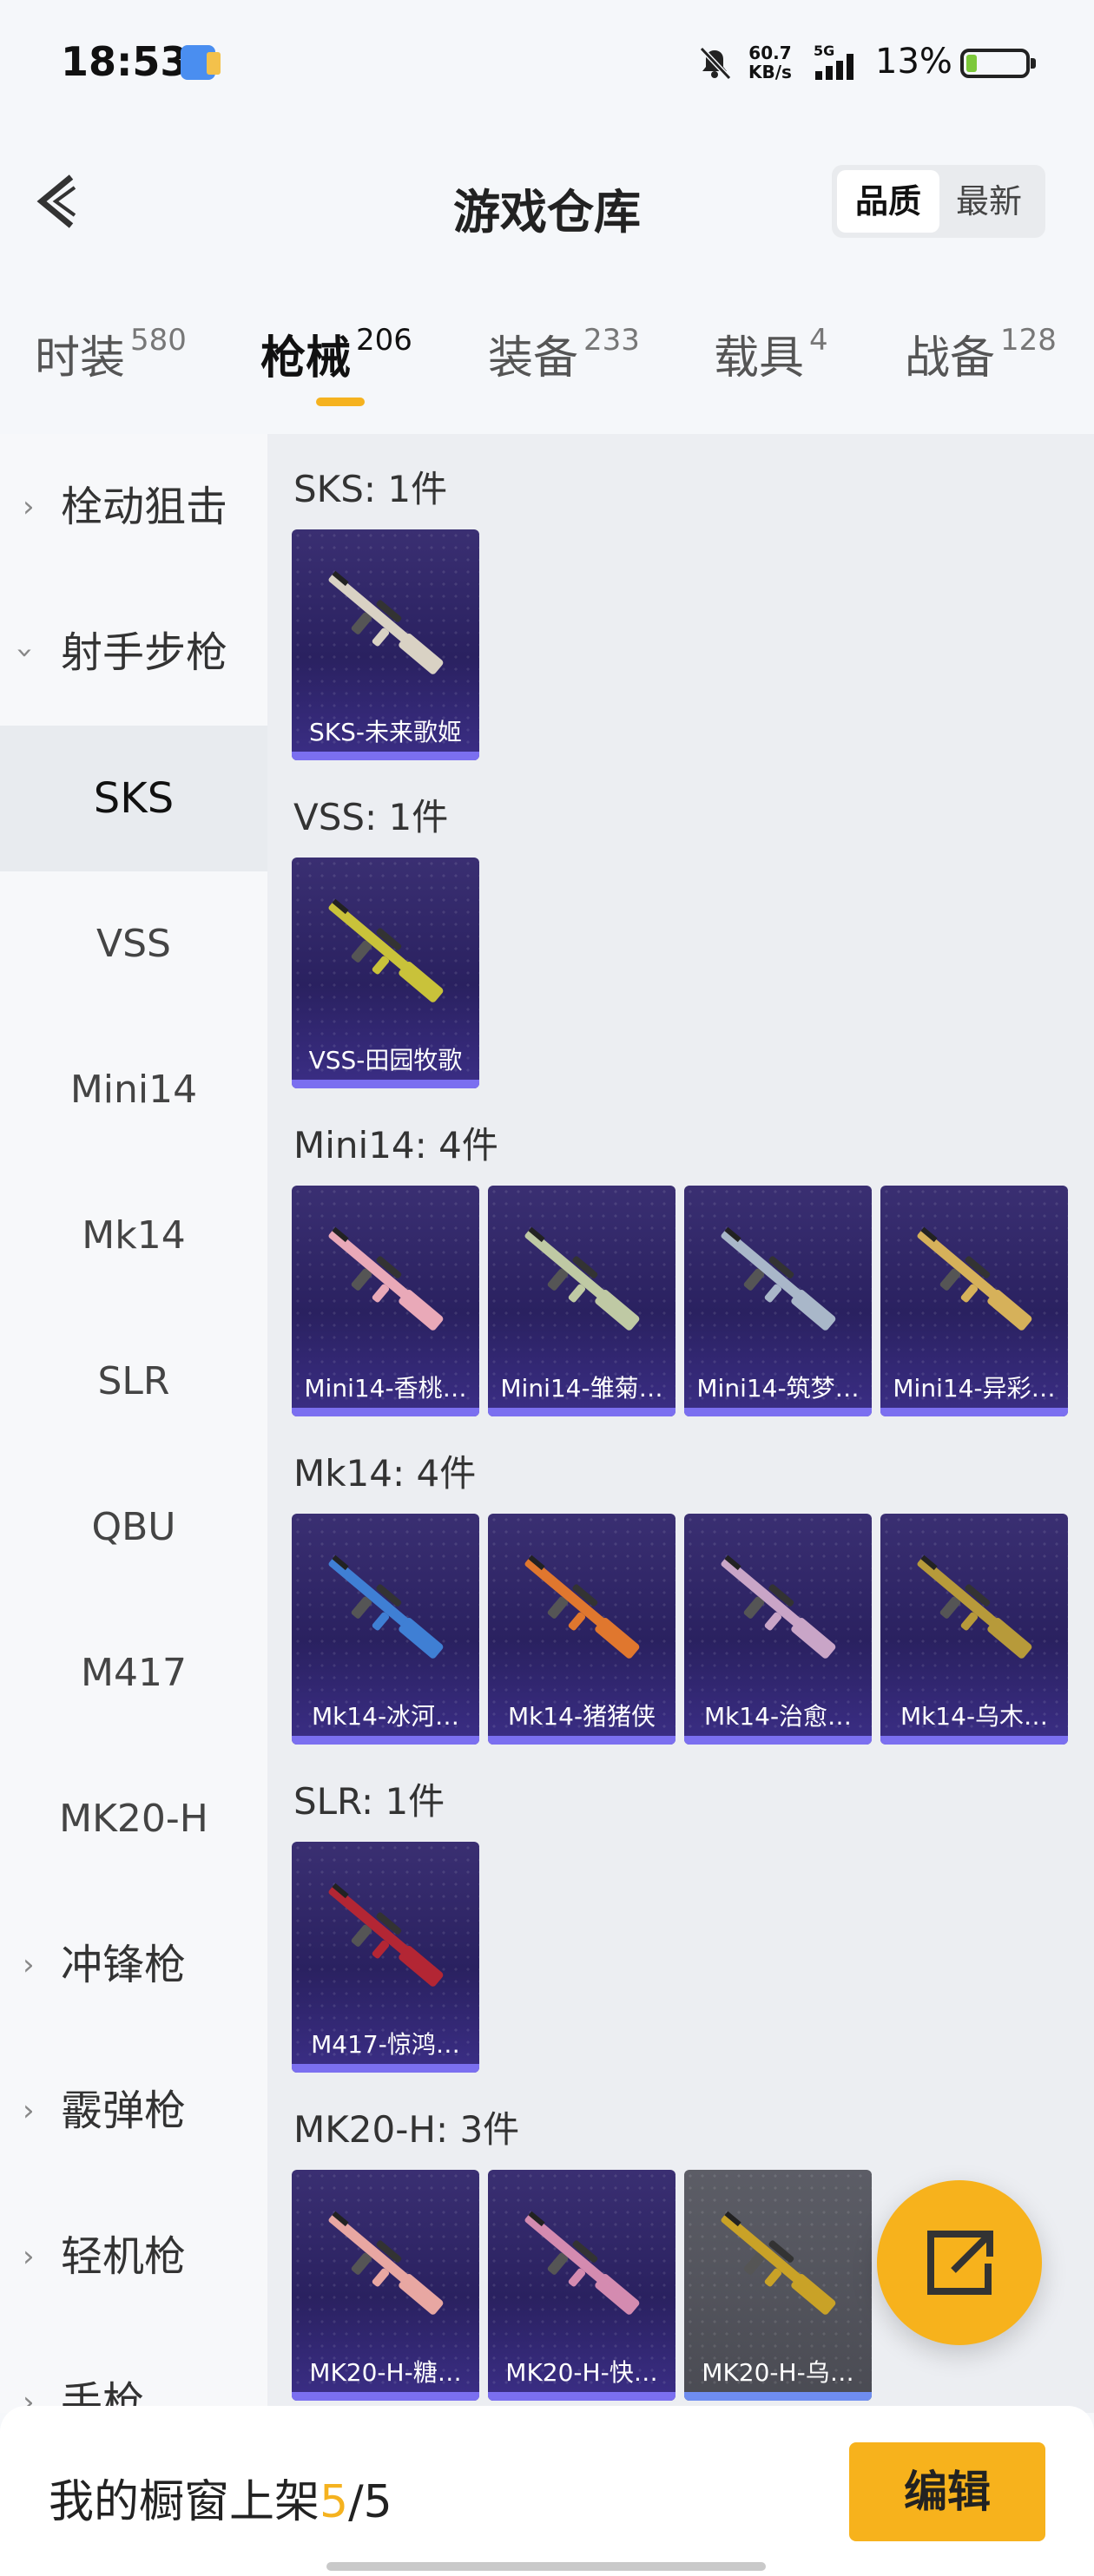 This screenshot has height=2576, width=1094. I want to click on app-notification-icon, so click(201, 62).